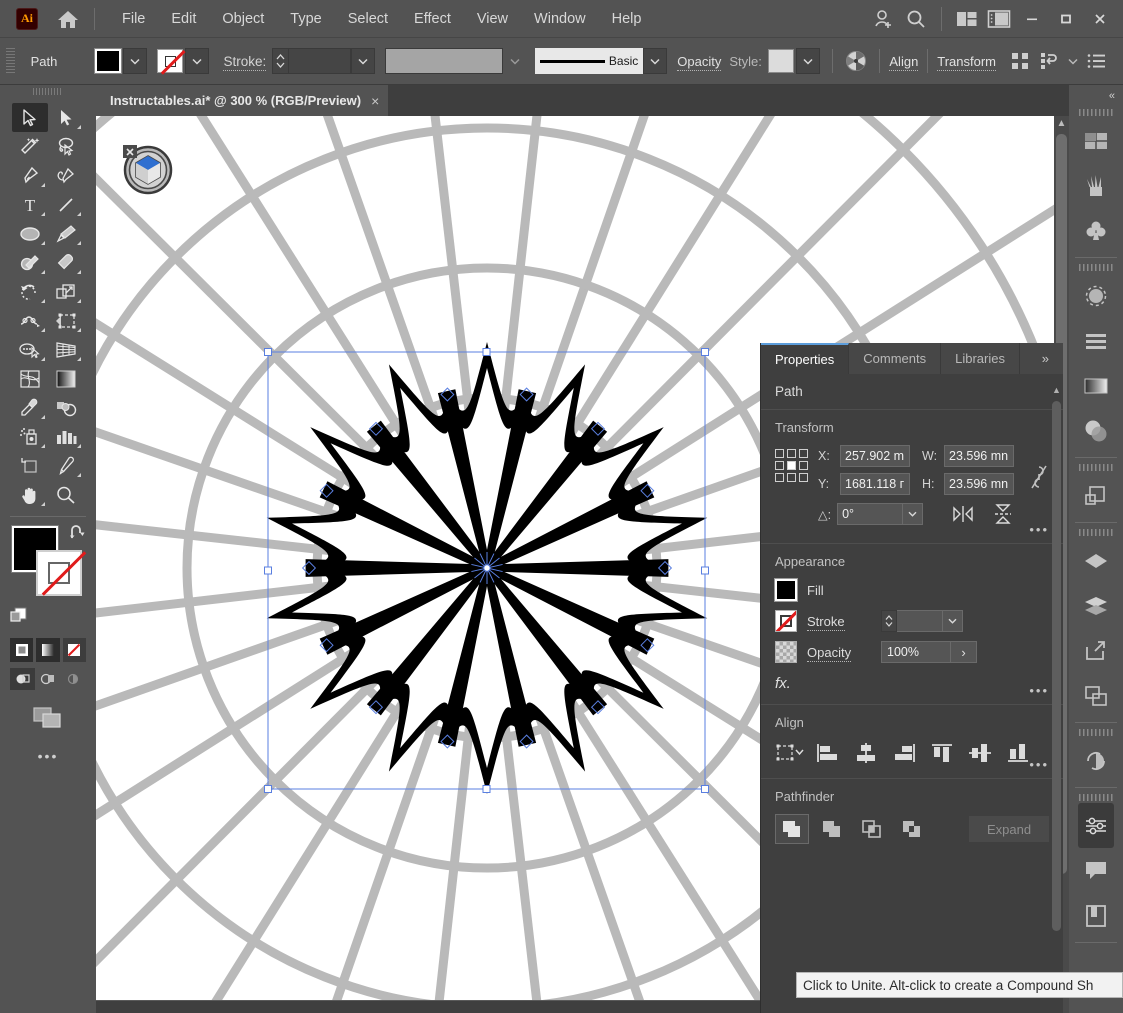 This screenshot has width=1123, height=1013. I want to click on add-user-icon, so click(884, 18).